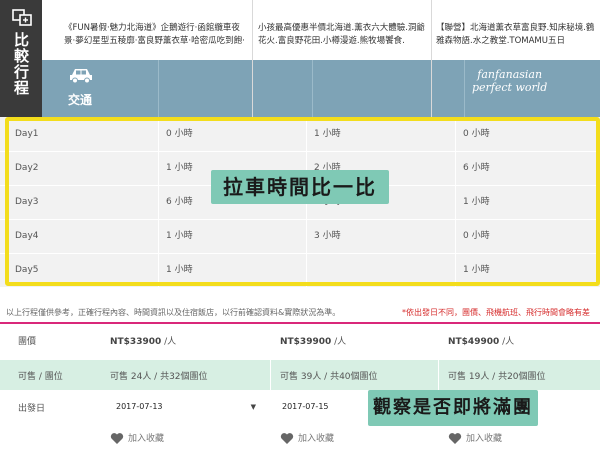 The height and width of the screenshot is (457, 600). I want to click on departure-label: 出發日, so click(32, 409).